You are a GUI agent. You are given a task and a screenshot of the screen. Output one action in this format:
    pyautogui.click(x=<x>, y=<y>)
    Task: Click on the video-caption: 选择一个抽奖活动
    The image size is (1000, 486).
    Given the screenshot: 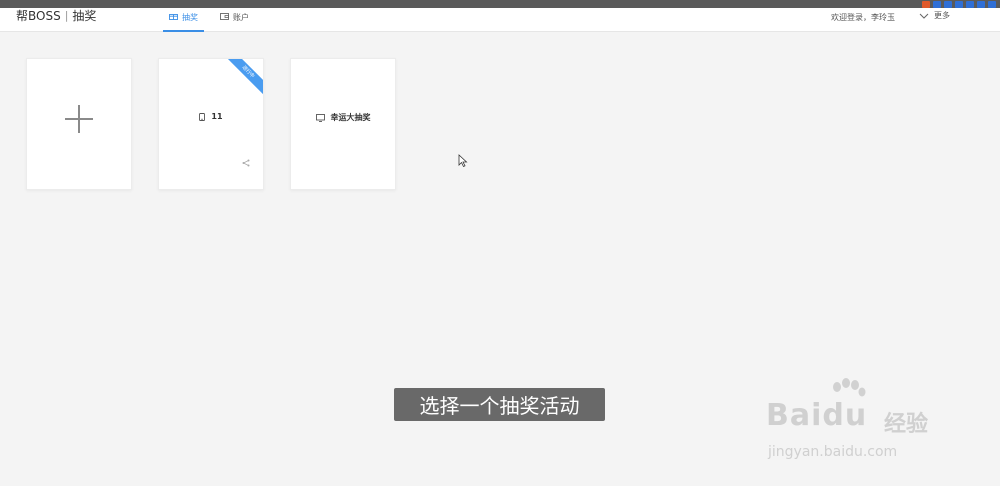 What is the action you would take?
    pyautogui.click(x=499, y=404)
    